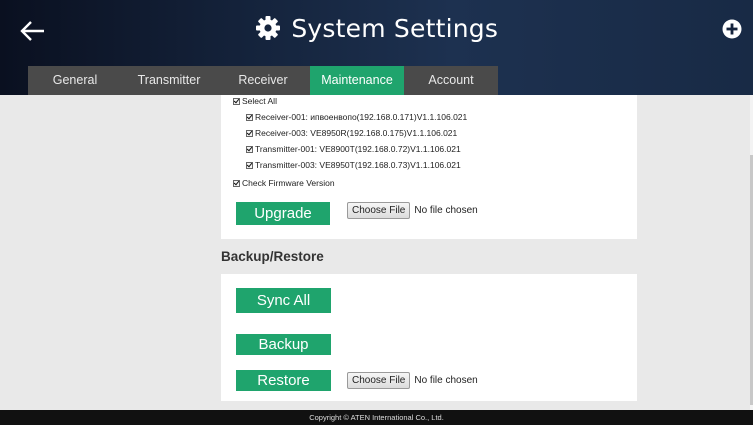  What do you see at coordinates (283, 213) in the screenshot?
I see `upgrade-button: Upgrade` at bounding box center [283, 213].